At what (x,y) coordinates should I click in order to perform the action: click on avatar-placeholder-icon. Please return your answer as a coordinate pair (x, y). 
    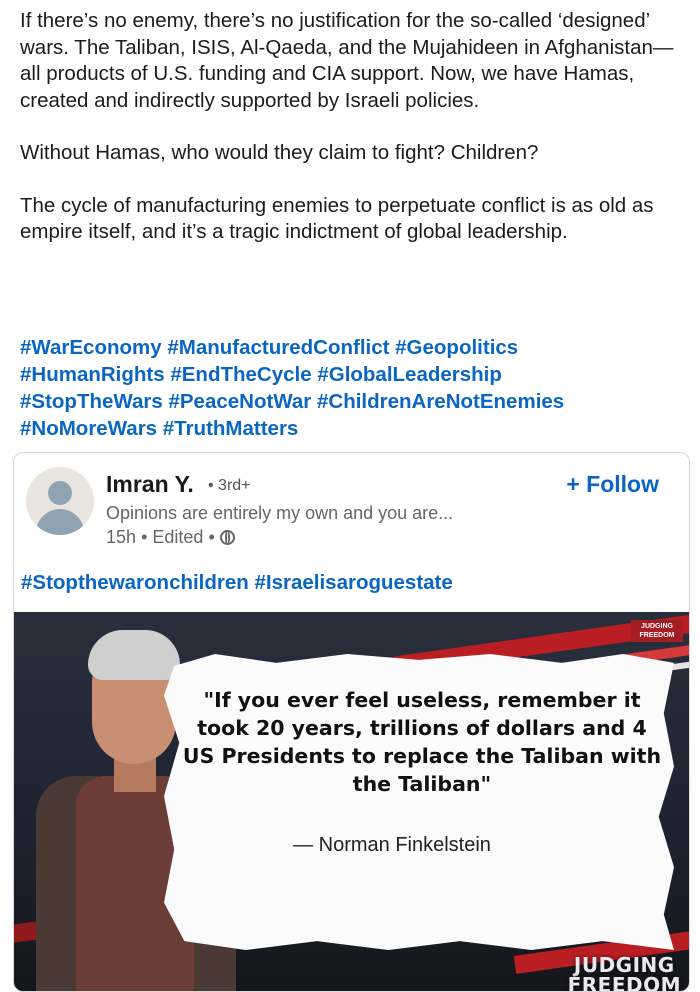
    Looking at the image, I should click on (60, 501).